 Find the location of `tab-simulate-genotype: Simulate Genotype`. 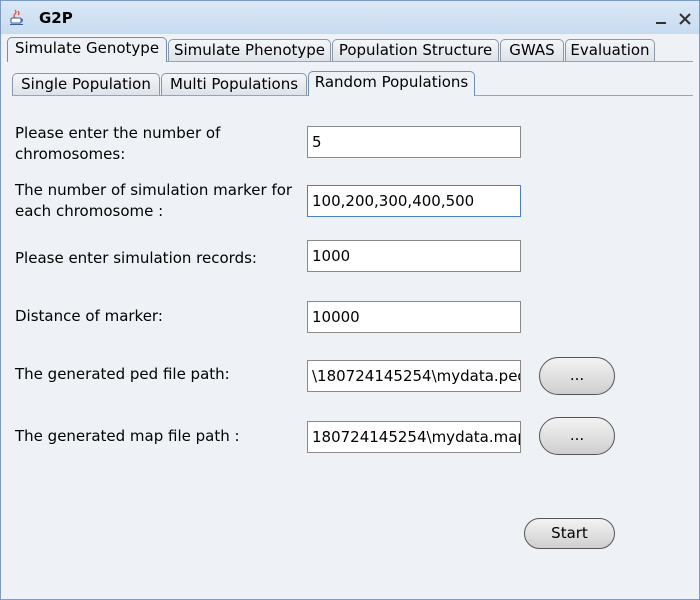

tab-simulate-genotype: Simulate Genotype is located at coordinates (87, 49).